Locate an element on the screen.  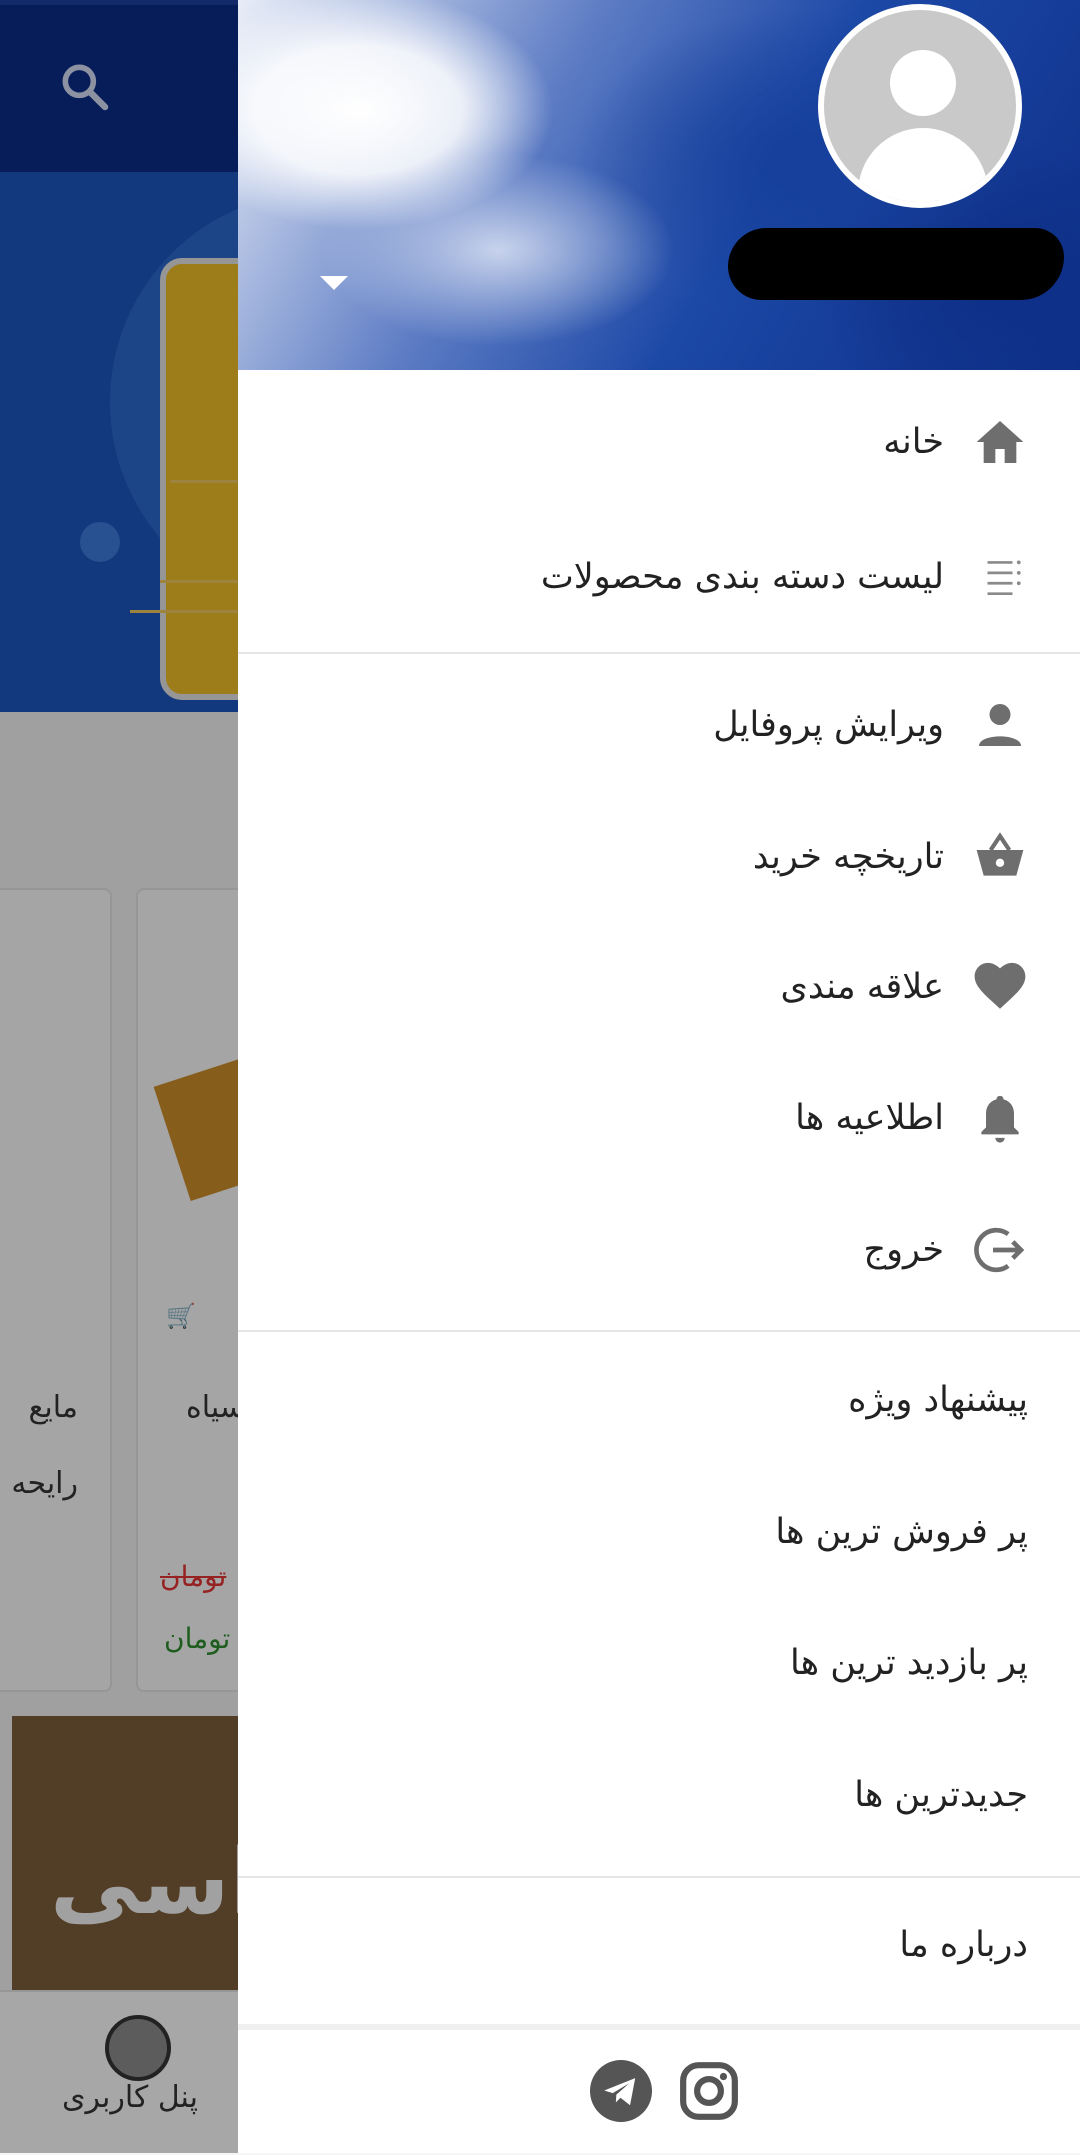
basket-icon is located at coordinates (1000, 857).